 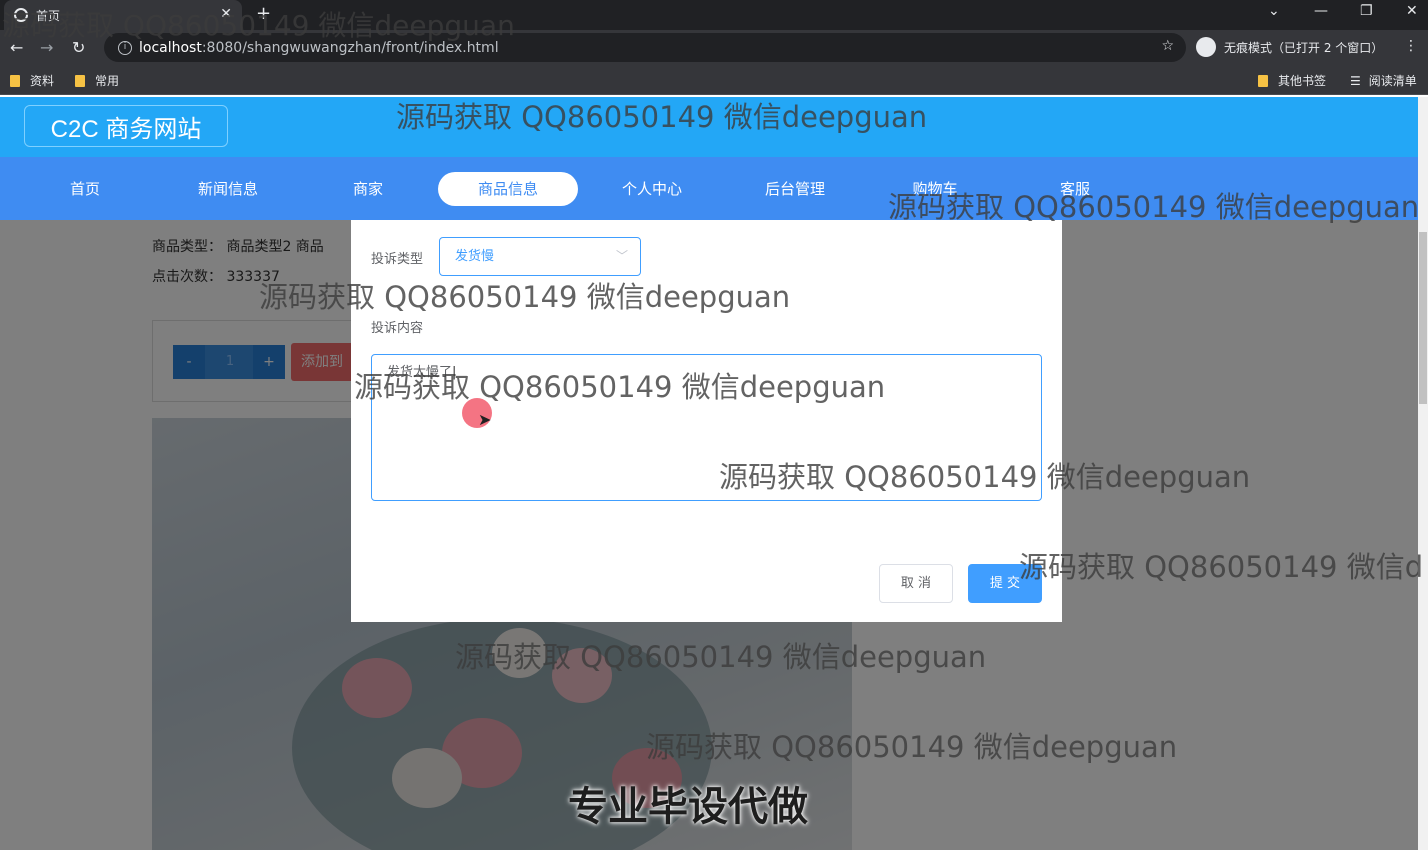 I want to click on restore-icon: ❐, so click(x=1366, y=11).